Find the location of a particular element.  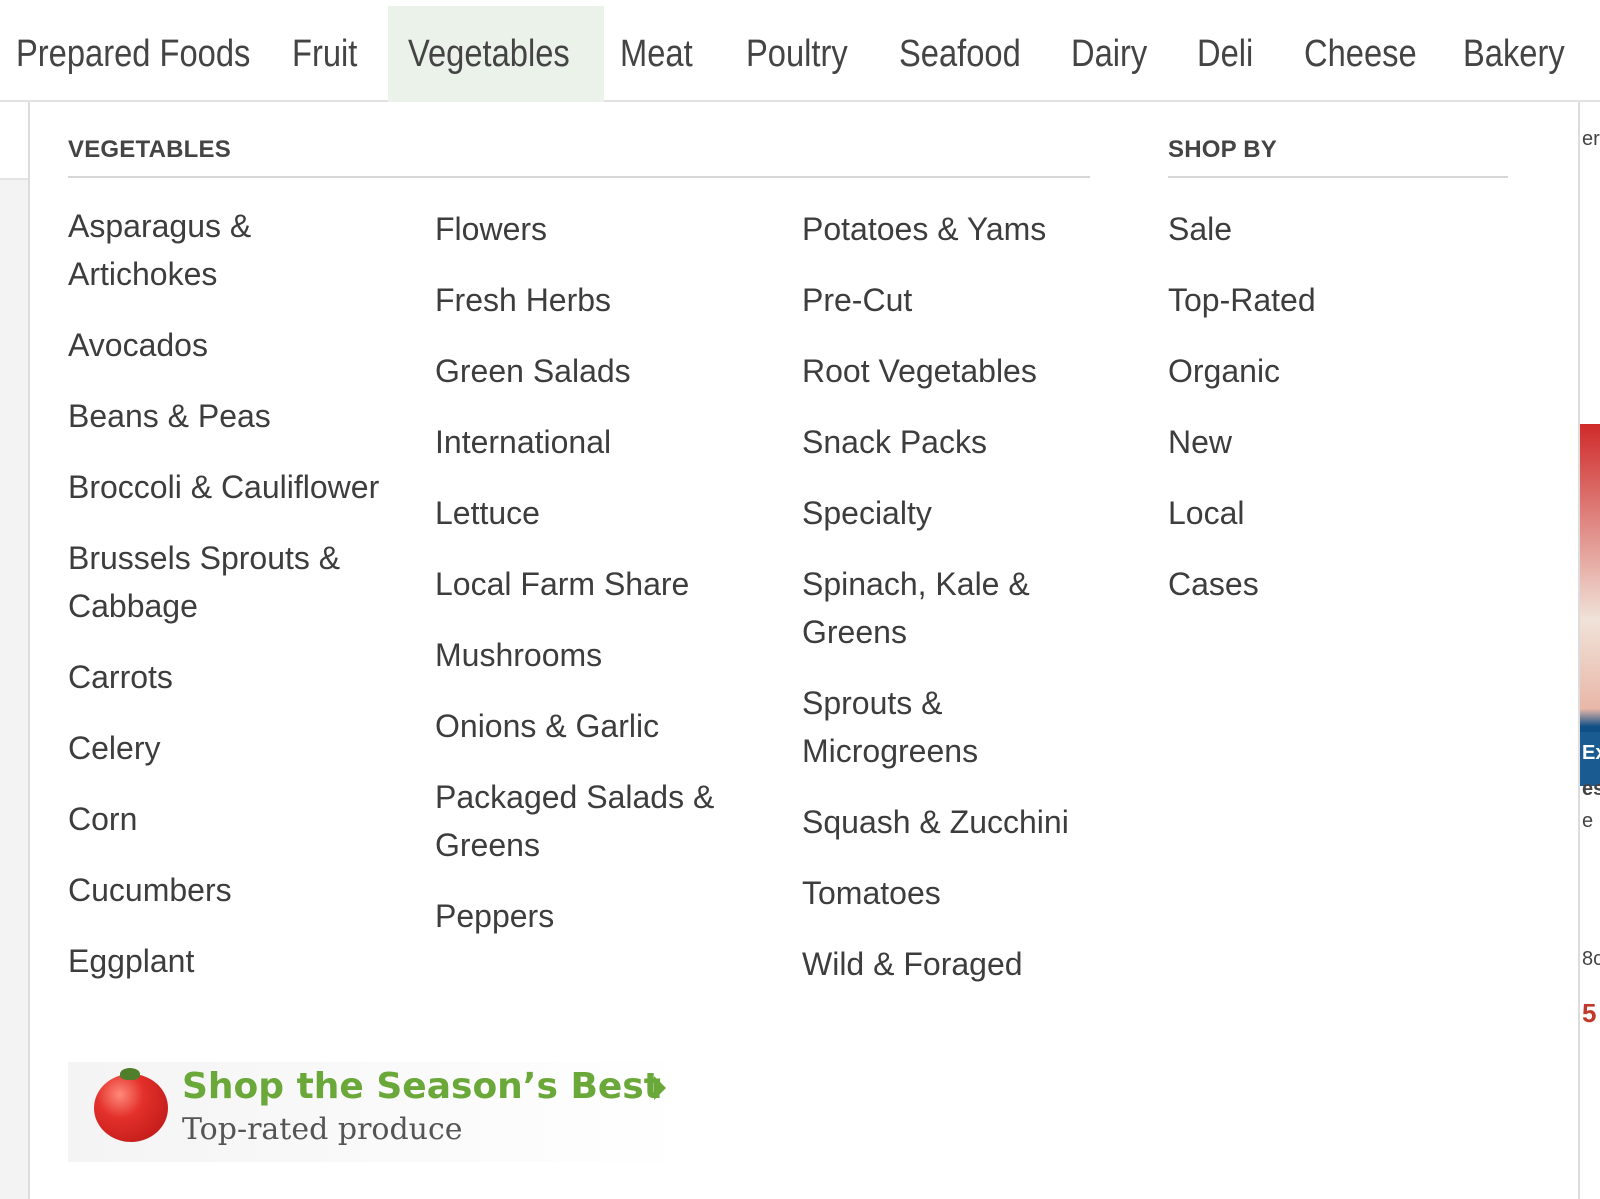

menu-link-flowers: Flowers is located at coordinates (595, 229).